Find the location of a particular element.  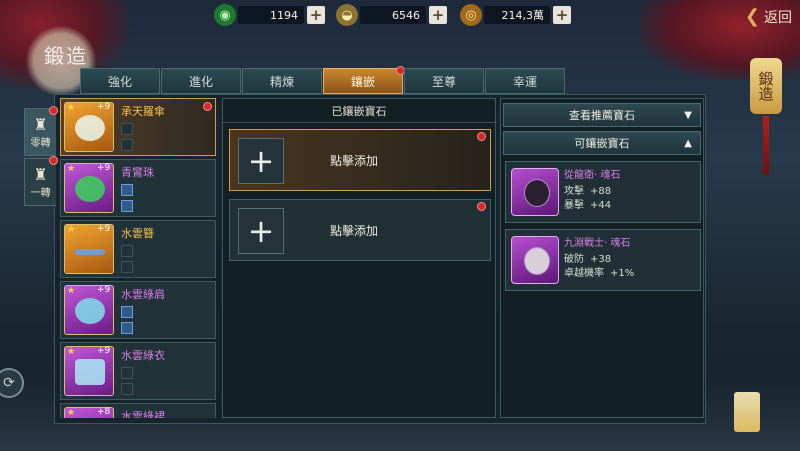

copper-value: 214,3萬 is located at coordinates (517, 15).